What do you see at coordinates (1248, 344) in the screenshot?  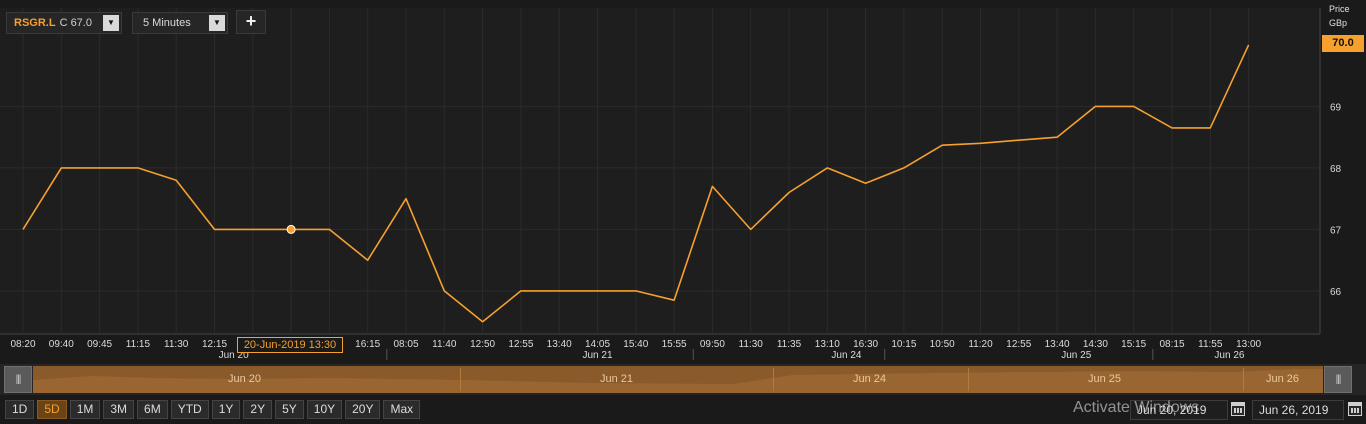 I see `x-tick-label: 13:00` at bounding box center [1248, 344].